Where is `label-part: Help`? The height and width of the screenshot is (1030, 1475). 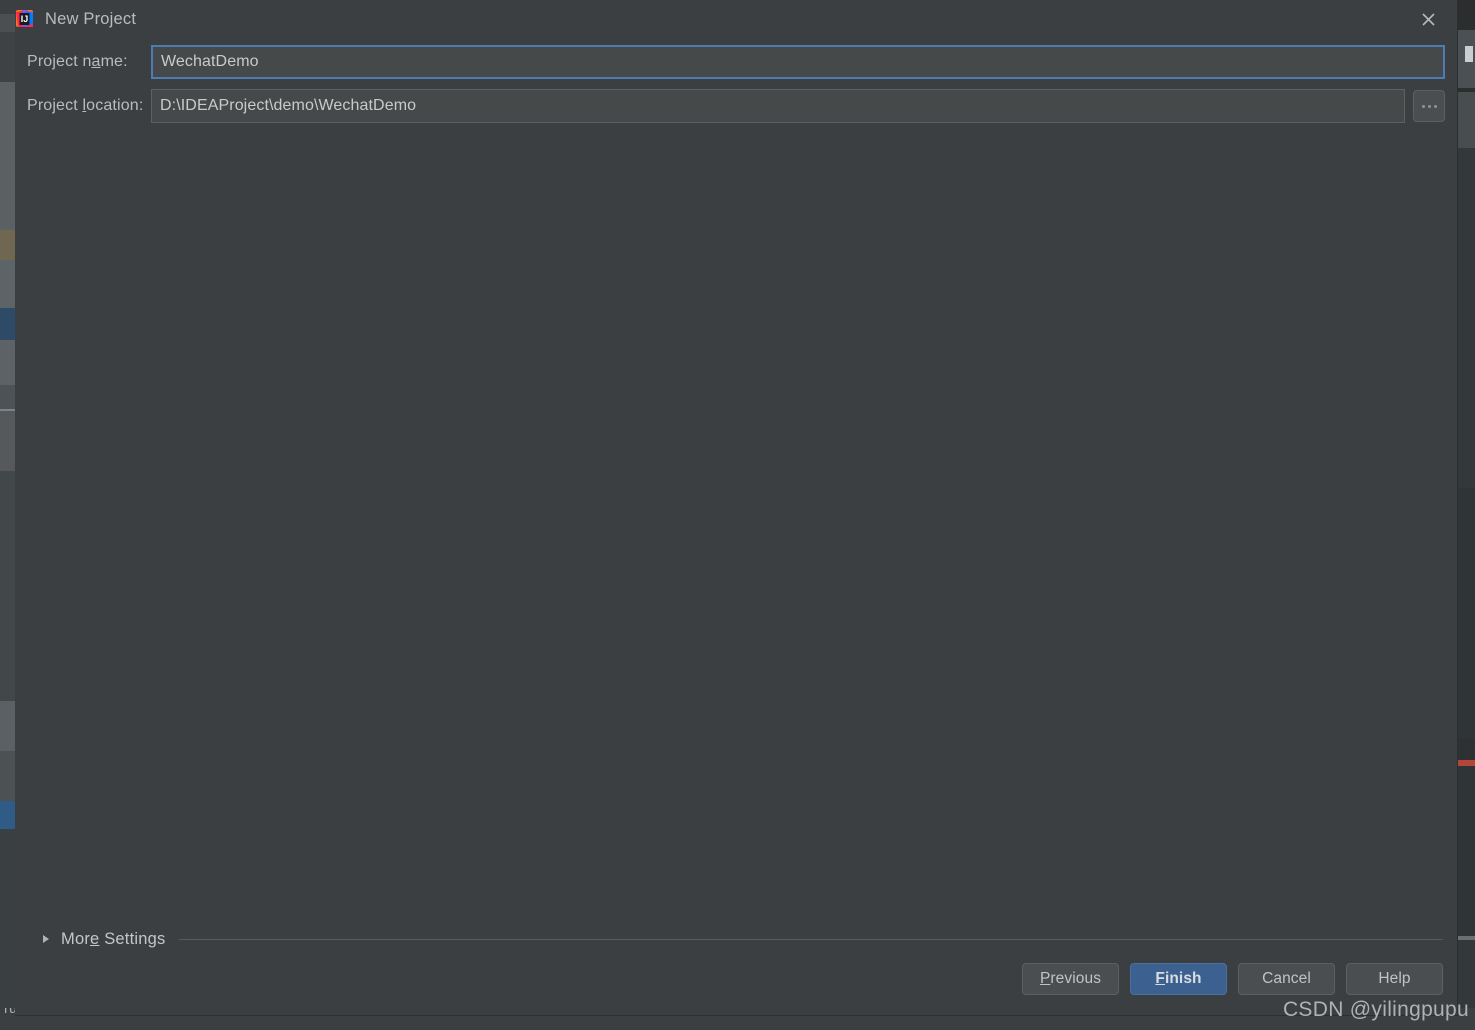 label-part: Help is located at coordinates (1394, 978).